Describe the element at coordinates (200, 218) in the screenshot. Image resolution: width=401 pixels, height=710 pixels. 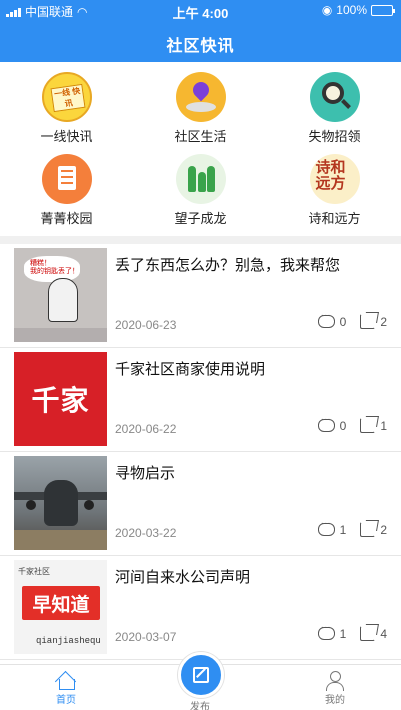
I see `category-label: 望子成龙` at that location.